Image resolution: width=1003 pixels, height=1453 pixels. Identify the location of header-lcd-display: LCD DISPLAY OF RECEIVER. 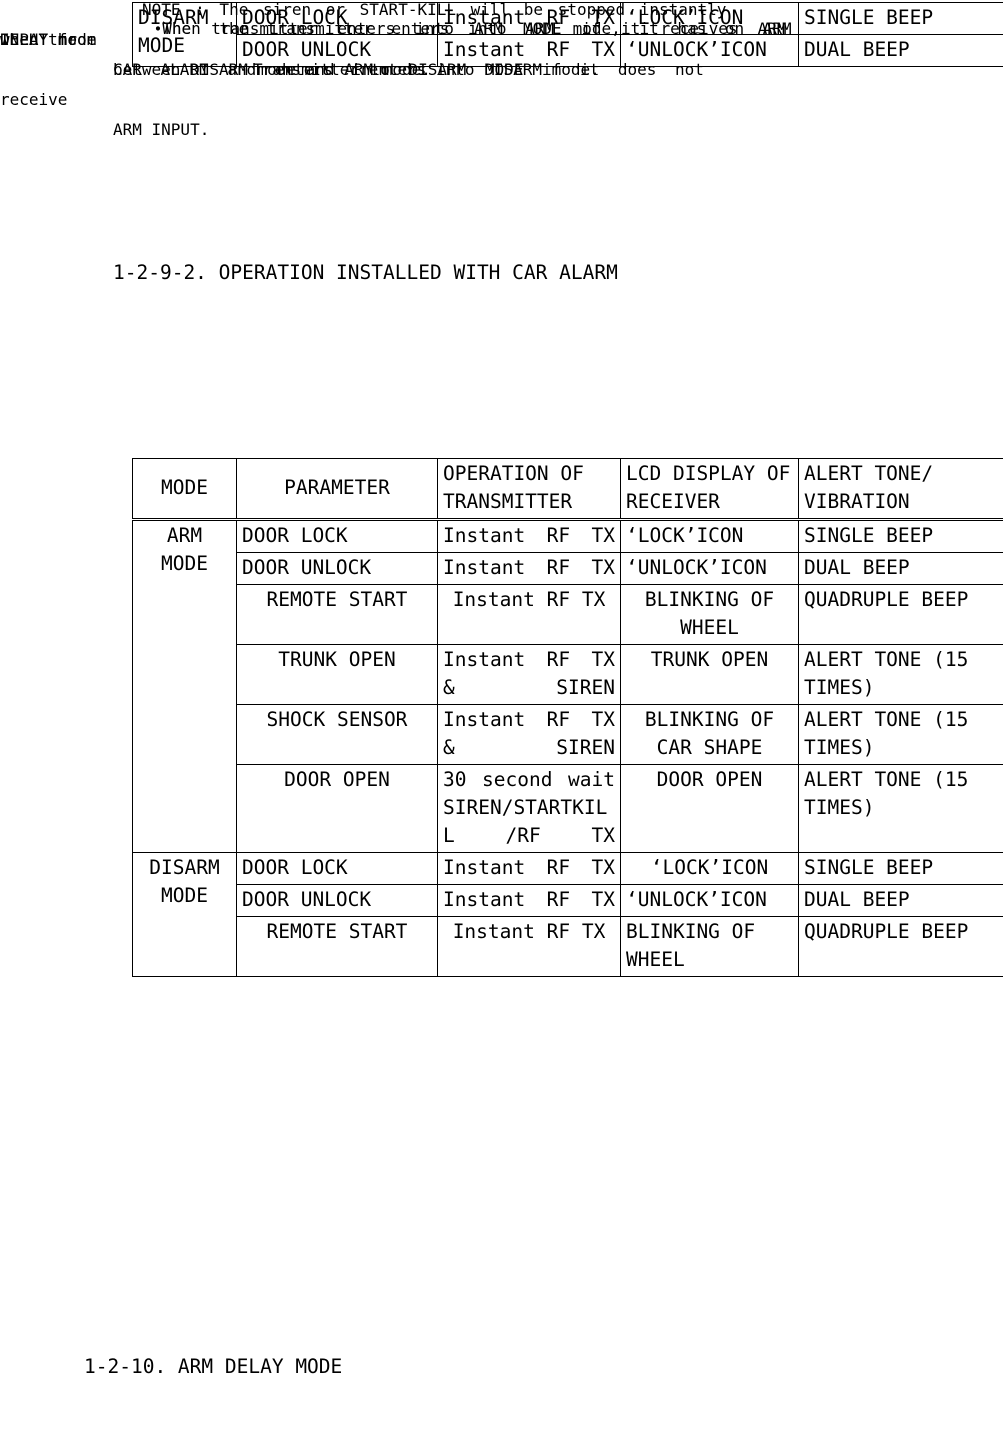
(709, 489).